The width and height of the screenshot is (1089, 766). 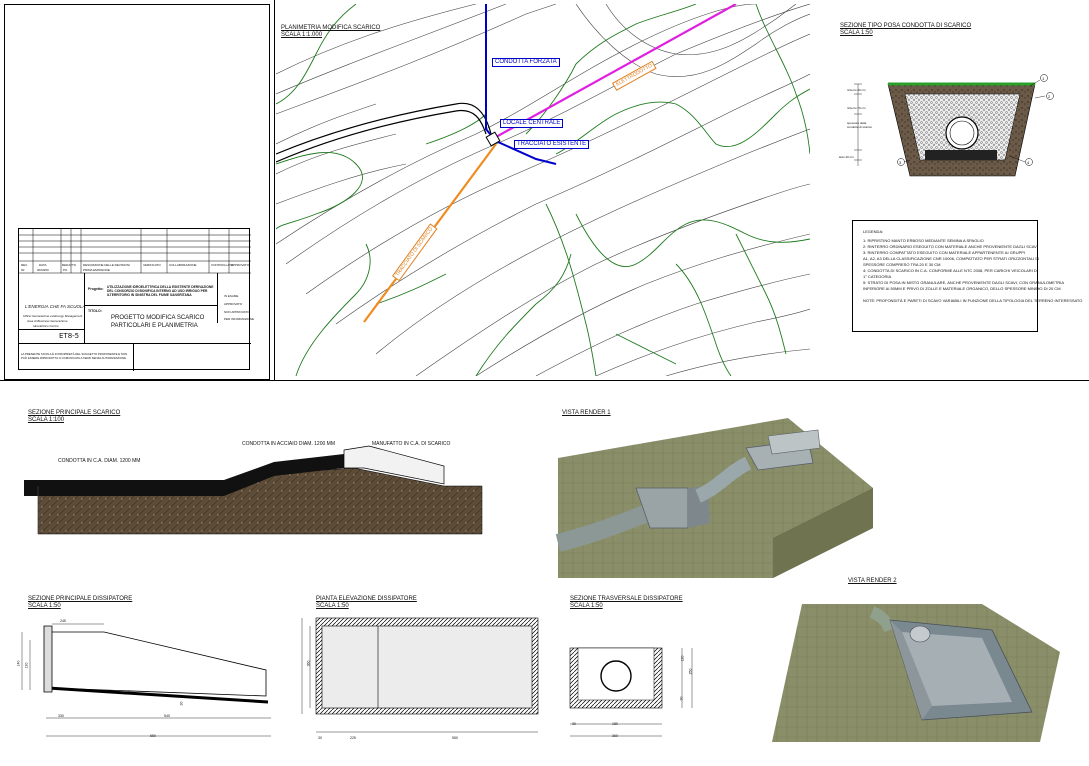 I want to click on footer-note-divider, so click(x=133, y=357).